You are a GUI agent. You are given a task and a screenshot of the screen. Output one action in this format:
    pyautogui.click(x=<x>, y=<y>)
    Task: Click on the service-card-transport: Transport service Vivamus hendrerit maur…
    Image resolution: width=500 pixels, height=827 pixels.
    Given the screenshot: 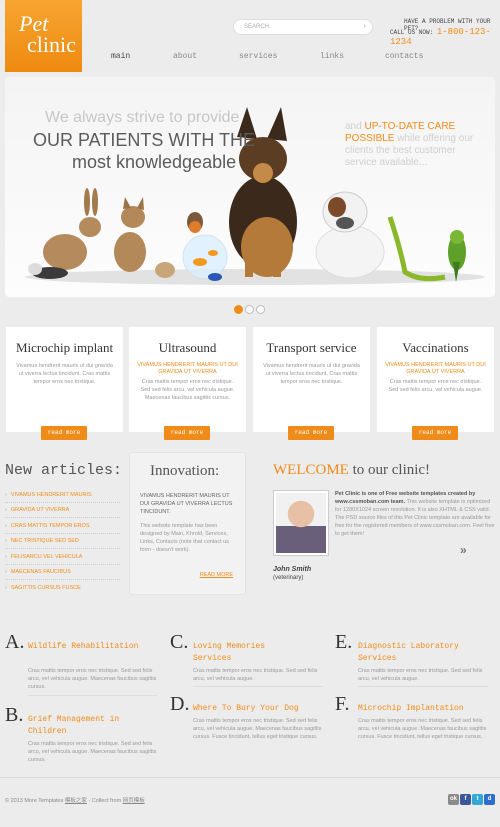 What is the action you would take?
    pyautogui.click(x=311, y=379)
    